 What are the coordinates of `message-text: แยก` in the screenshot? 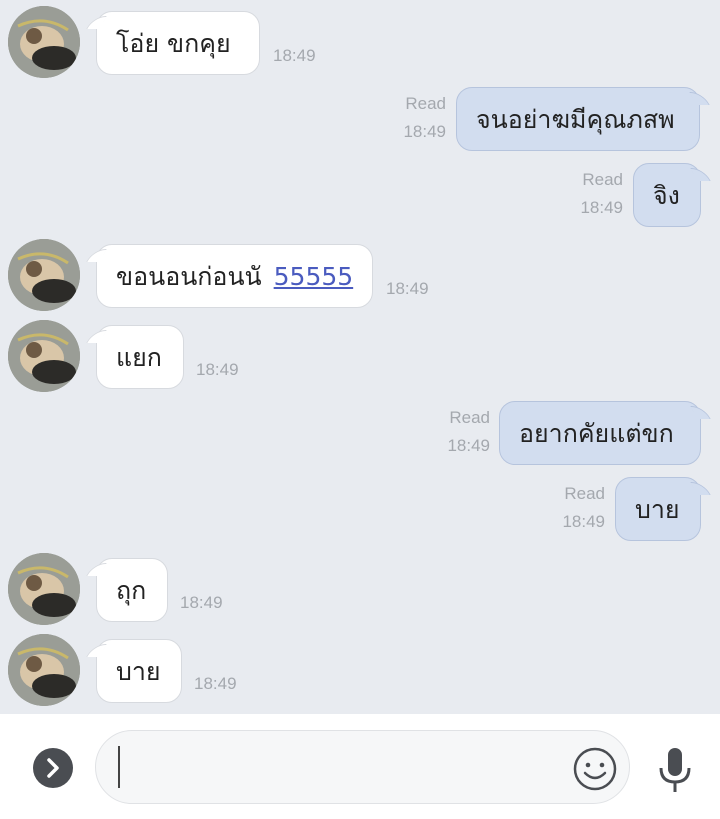 It's located at (139, 357).